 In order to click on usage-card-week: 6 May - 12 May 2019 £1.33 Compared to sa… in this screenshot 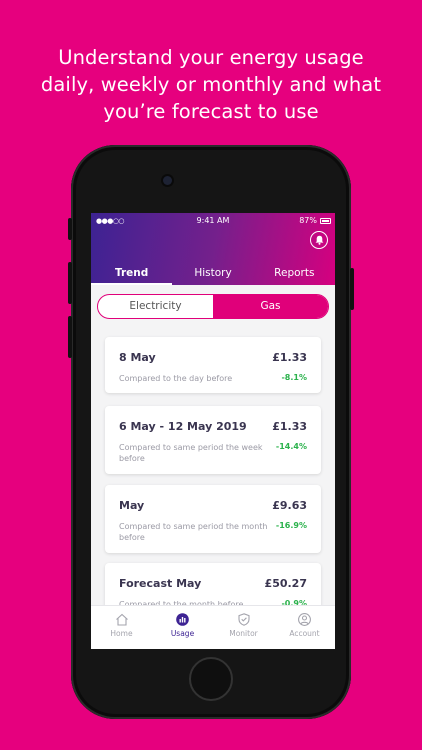, I will do `click(213, 440)`.